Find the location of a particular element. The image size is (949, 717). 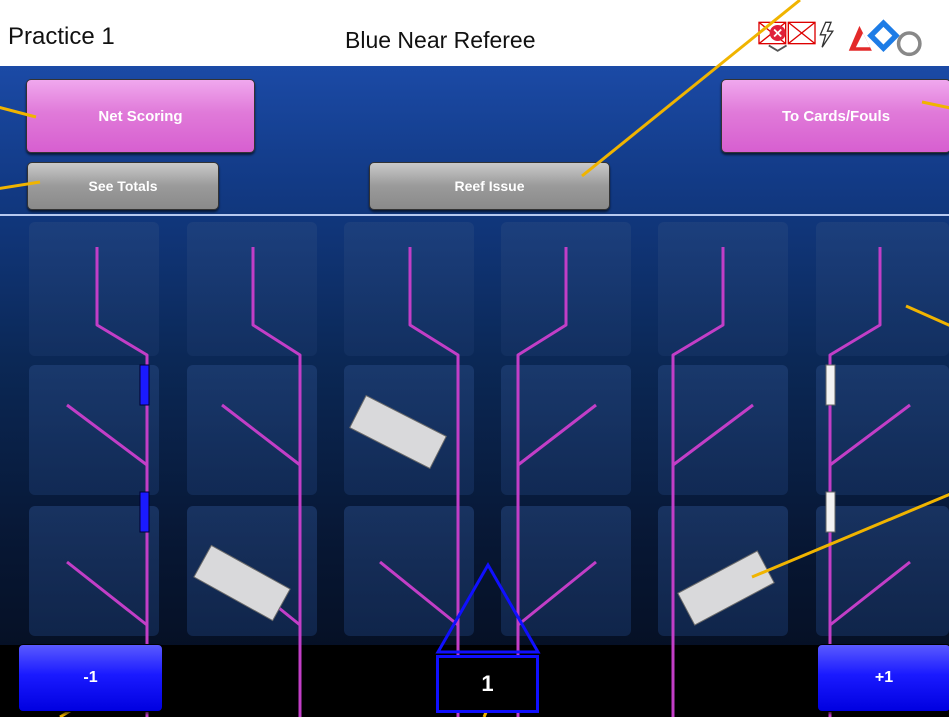

robot-marker-icon is located at coordinates (488, 608).